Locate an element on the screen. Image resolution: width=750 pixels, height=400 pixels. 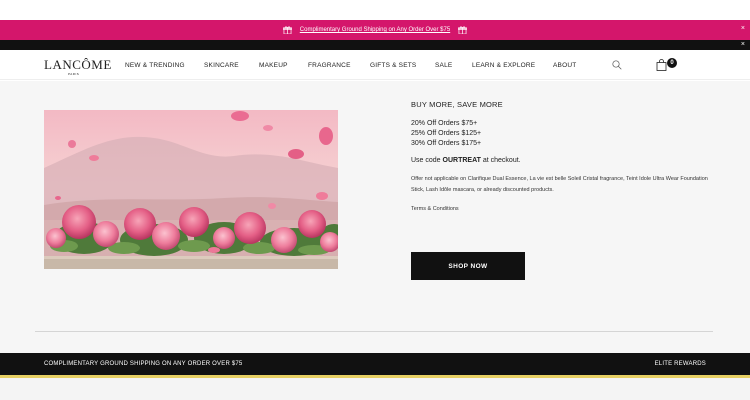
nav-learn-explore: LEARN & EXPLORE is located at coordinates (503, 65).